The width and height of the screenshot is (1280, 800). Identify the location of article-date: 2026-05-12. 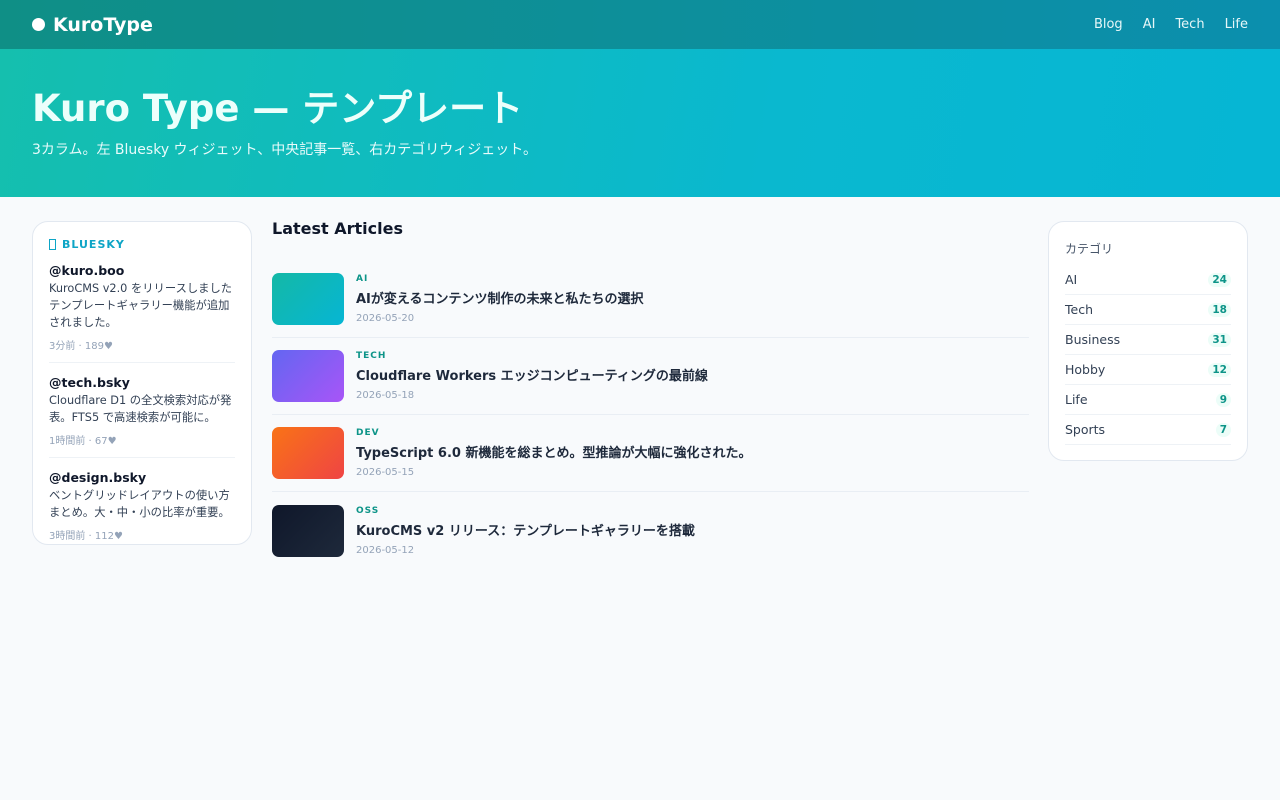
(385, 550).